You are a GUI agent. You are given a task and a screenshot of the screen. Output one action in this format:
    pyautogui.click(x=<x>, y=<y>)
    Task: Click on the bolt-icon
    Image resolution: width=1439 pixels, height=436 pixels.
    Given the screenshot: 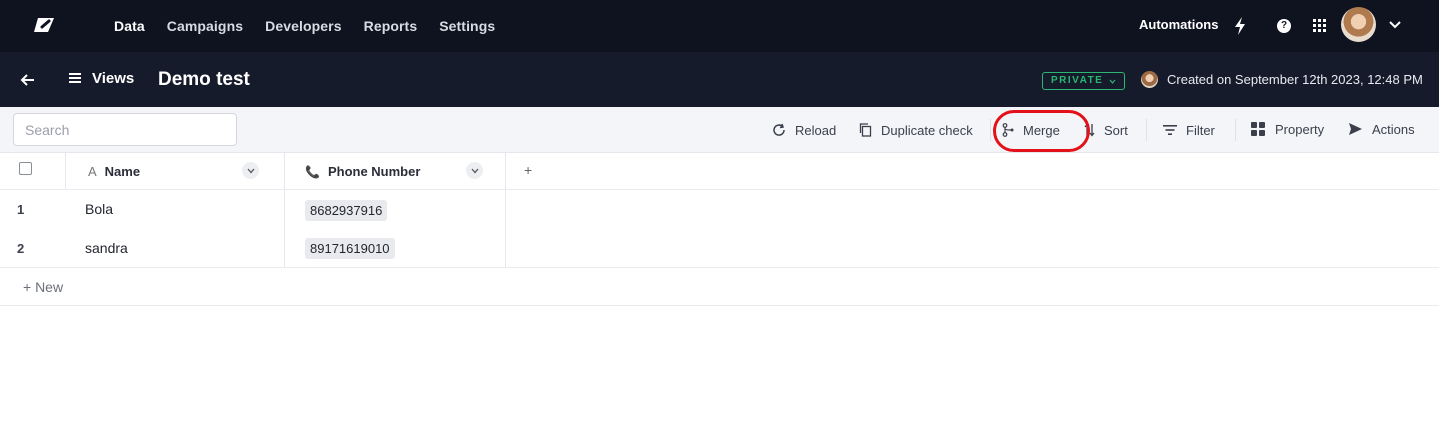 What is the action you would take?
    pyautogui.click(x=1240, y=26)
    